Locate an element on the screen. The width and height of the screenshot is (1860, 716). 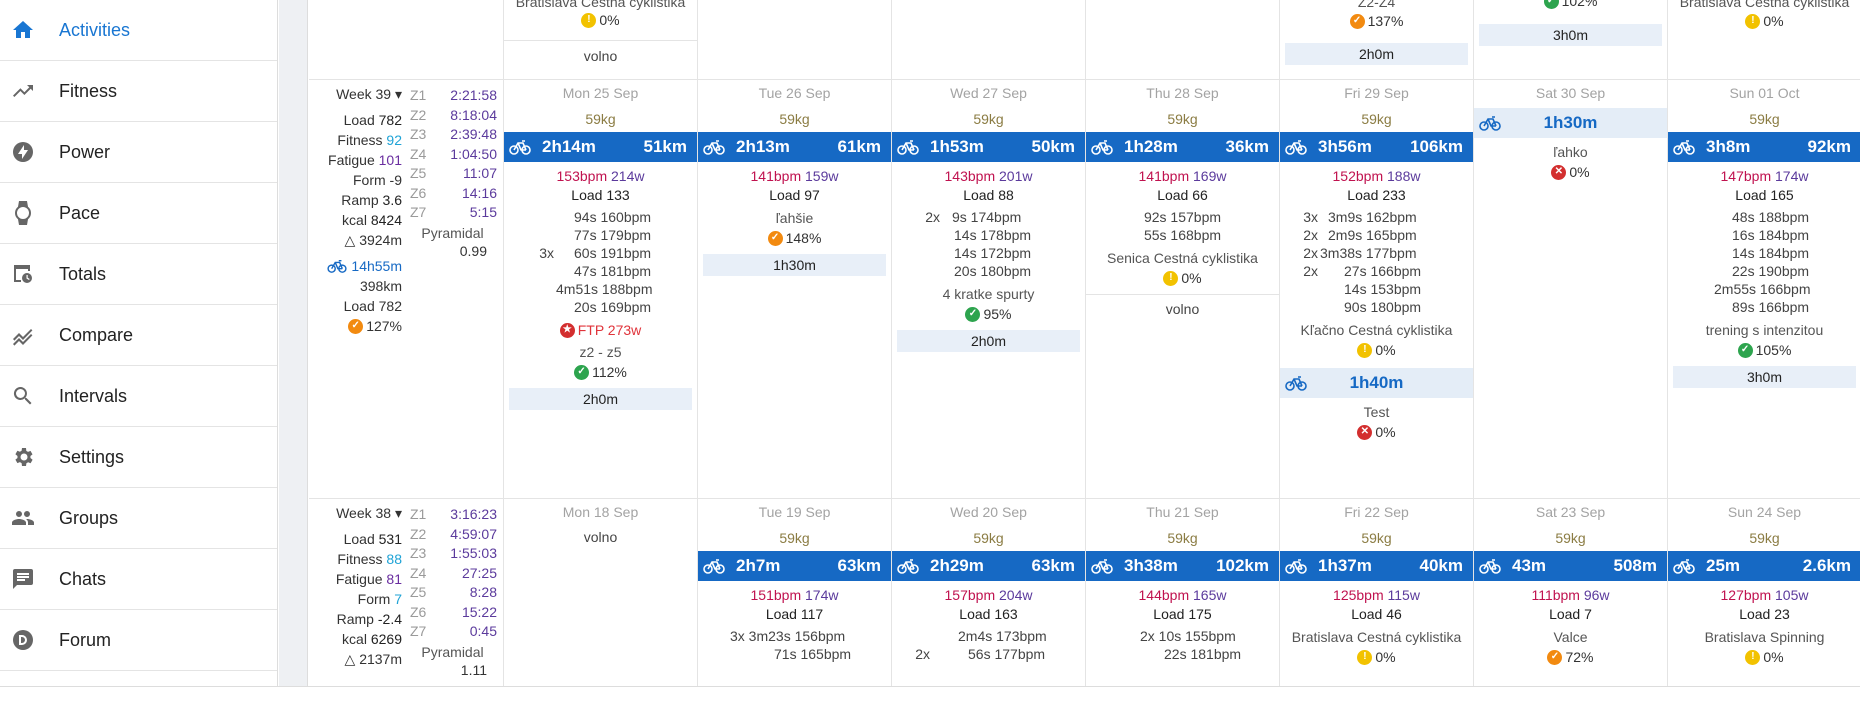
activity-load: Load 233 is located at coordinates (1376, 195).